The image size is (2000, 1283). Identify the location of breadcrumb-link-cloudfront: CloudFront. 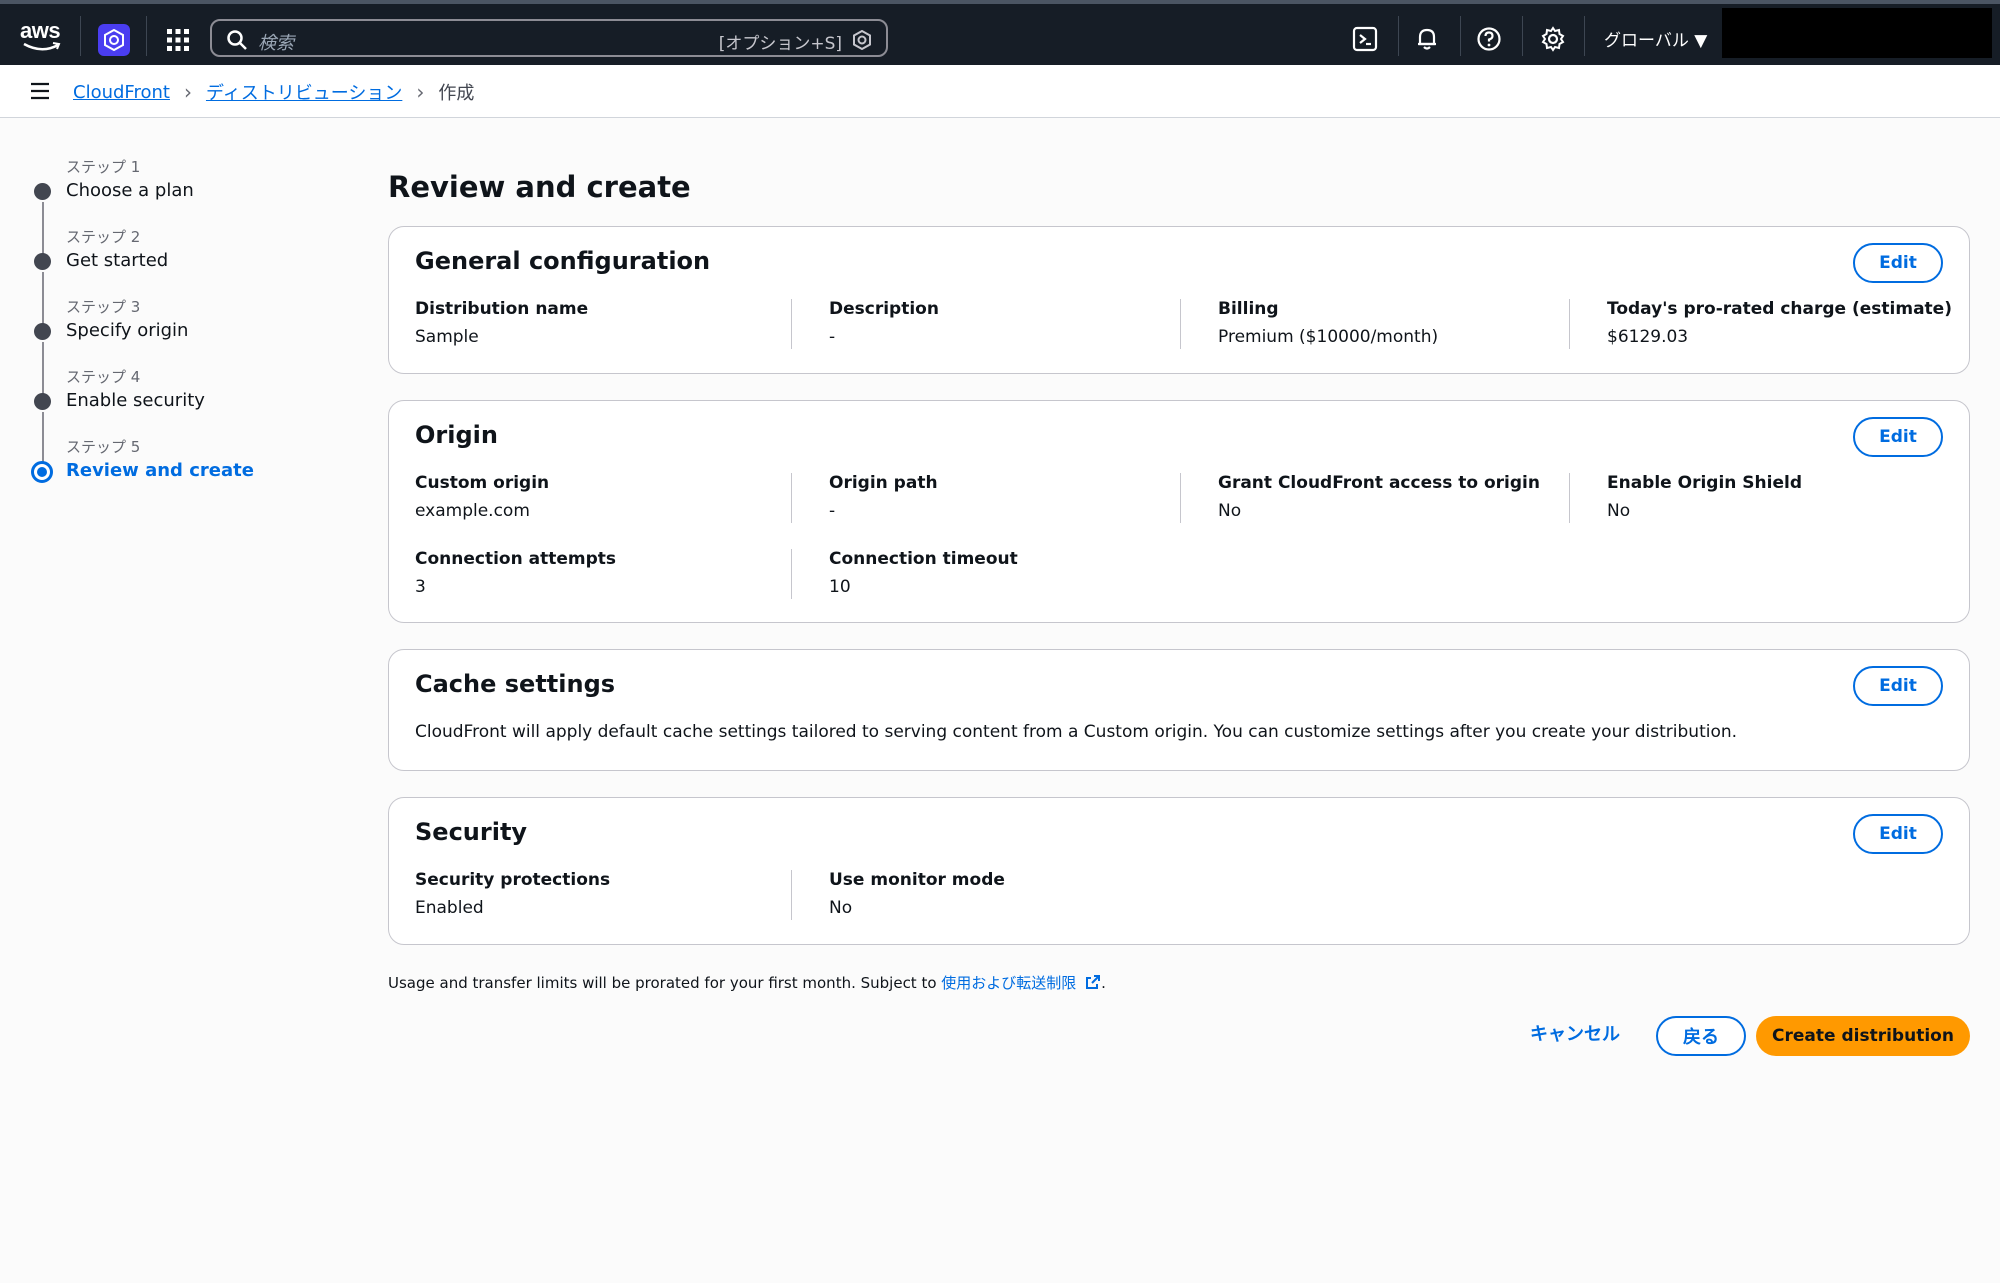
(121, 92).